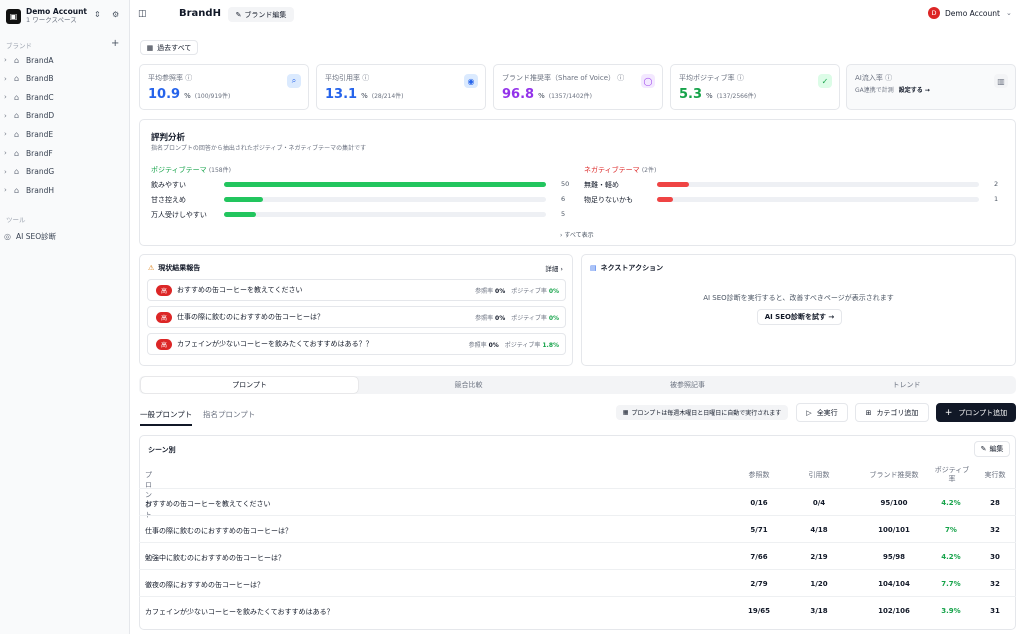 This screenshot has height=634, width=1024. Describe the element at coordinates (809, 412) in the screenshot. I see `play-icon: ▷` at that location.